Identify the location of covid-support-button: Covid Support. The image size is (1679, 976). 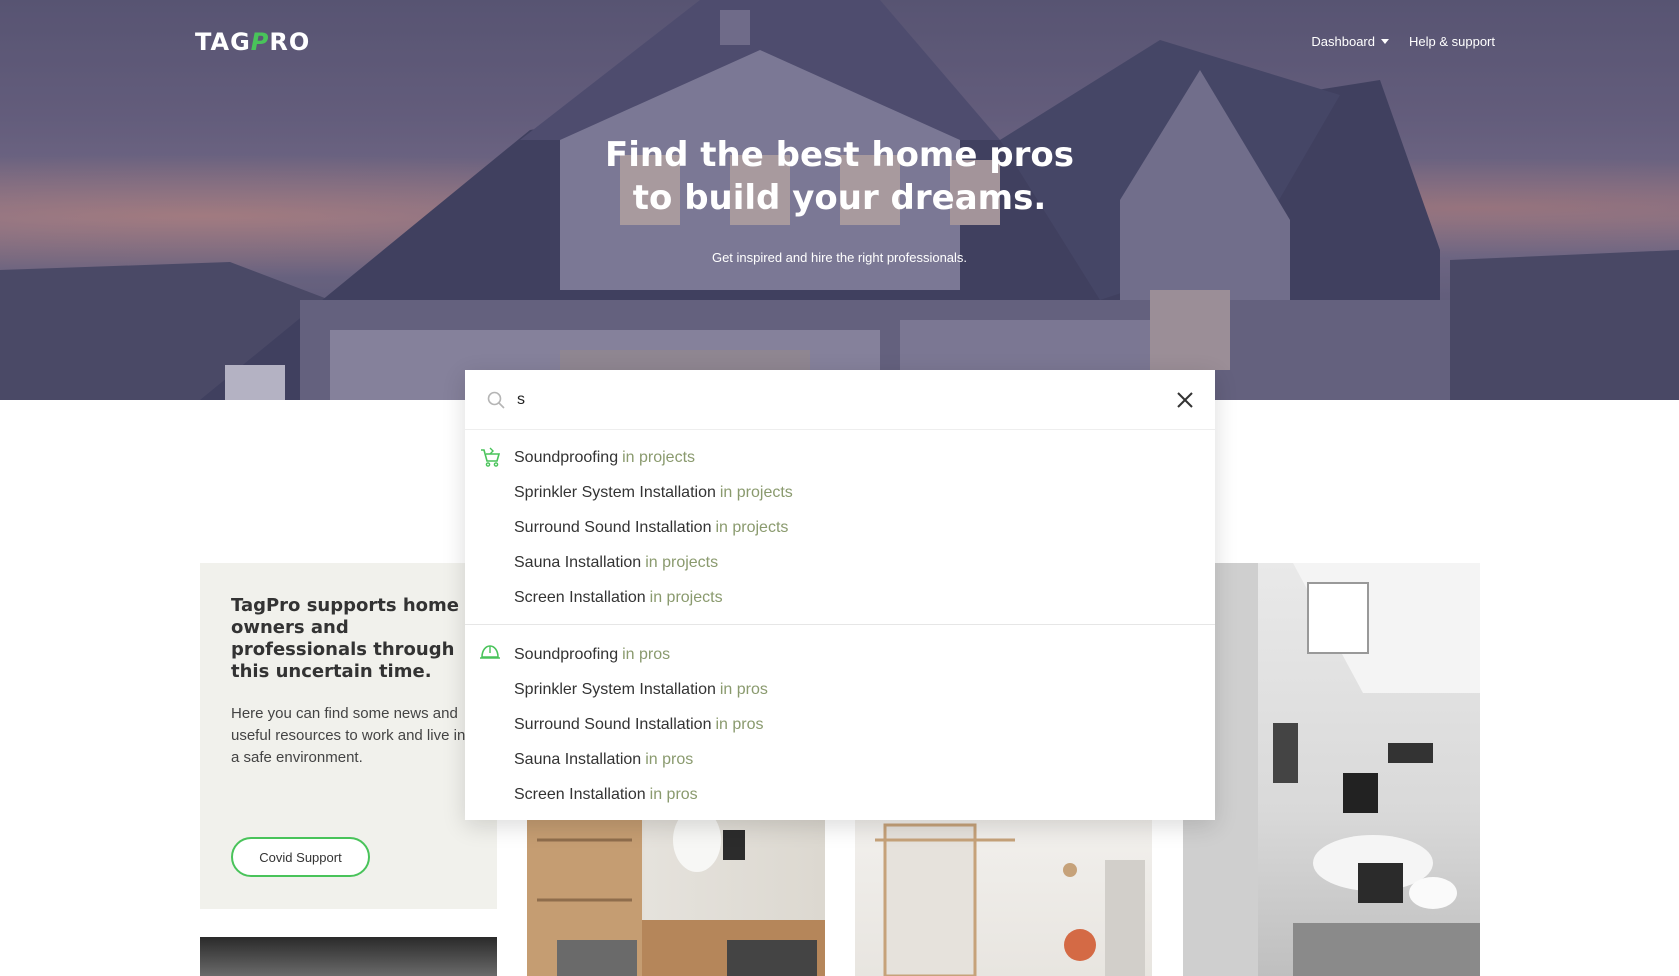
(300, 857).